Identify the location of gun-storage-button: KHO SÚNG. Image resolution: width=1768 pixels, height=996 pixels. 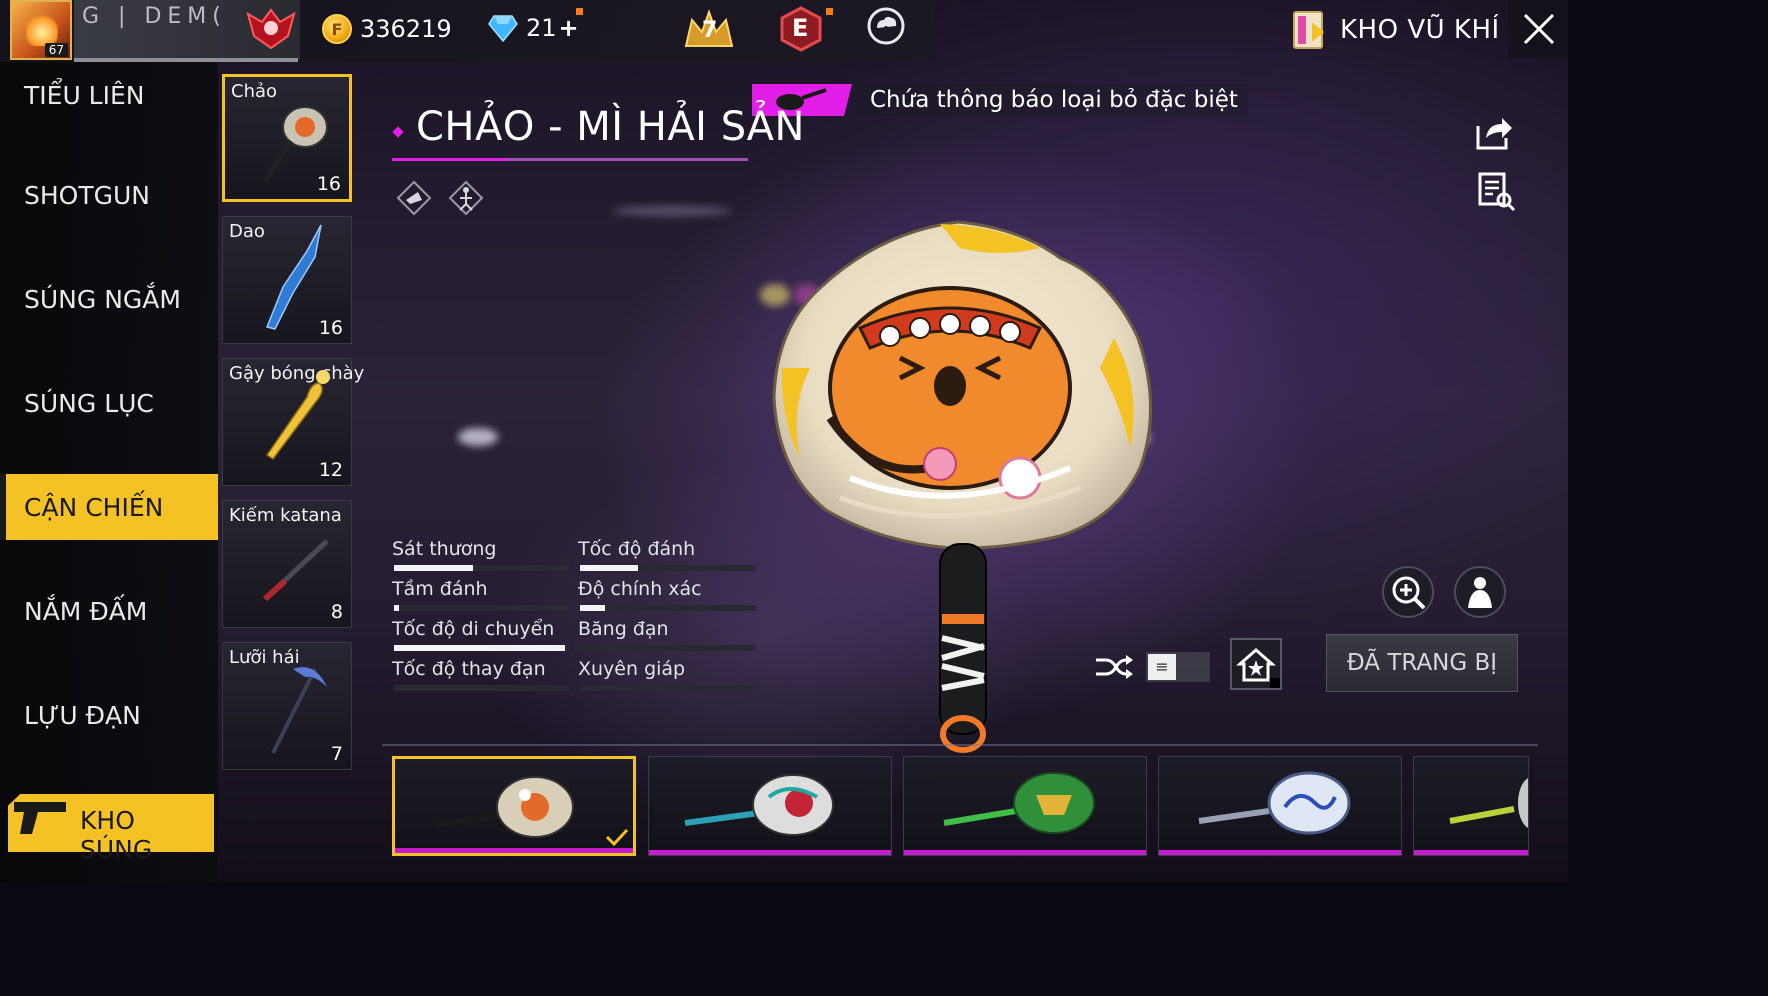
(111, 829).